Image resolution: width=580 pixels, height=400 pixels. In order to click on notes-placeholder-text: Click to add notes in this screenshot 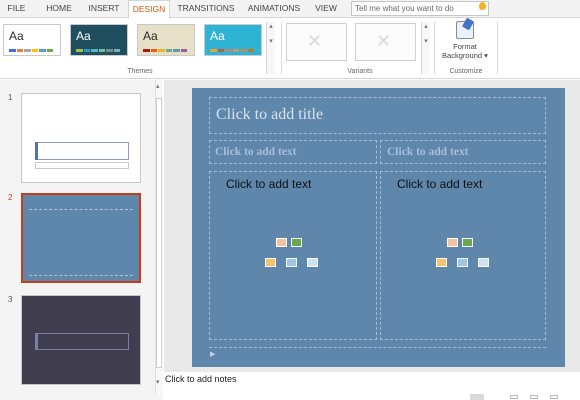, I will do `click(201, 379)`.